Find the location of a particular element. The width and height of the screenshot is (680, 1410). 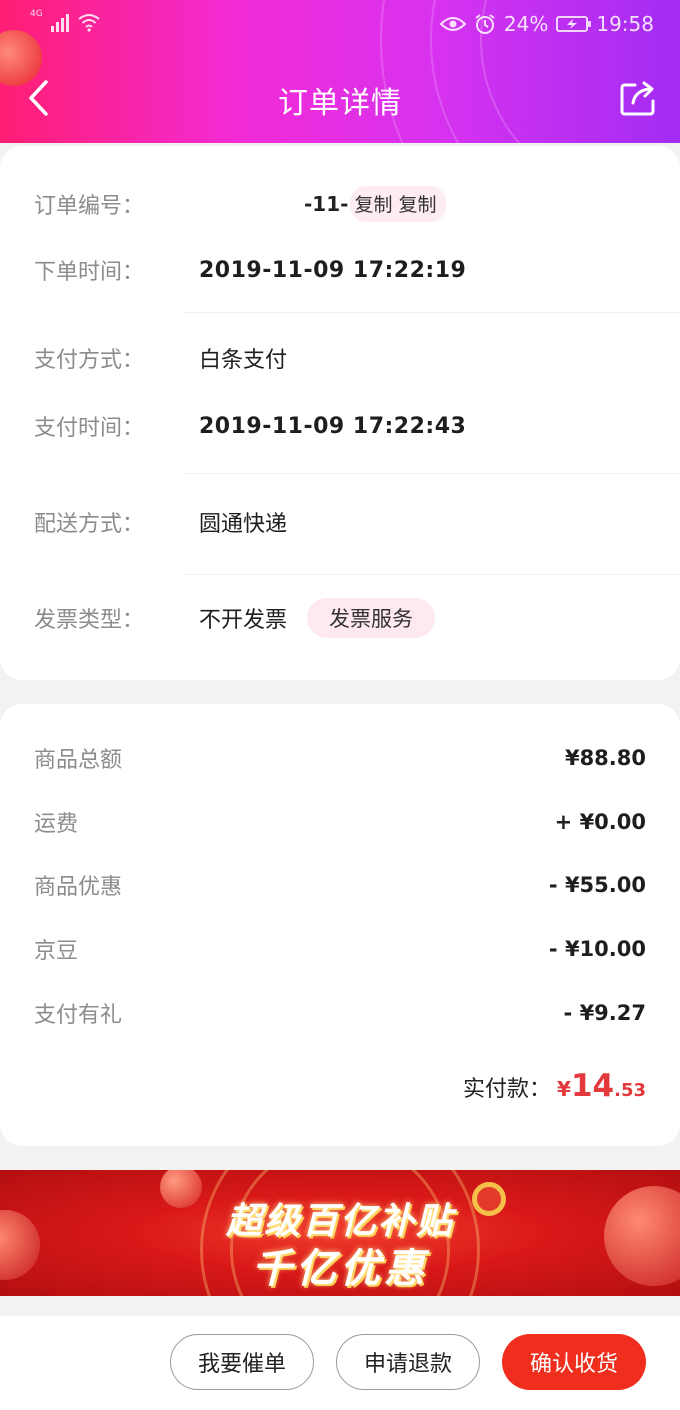

amount-row: 京豆 - ¥10.00 is located at coordinates (340, 949).